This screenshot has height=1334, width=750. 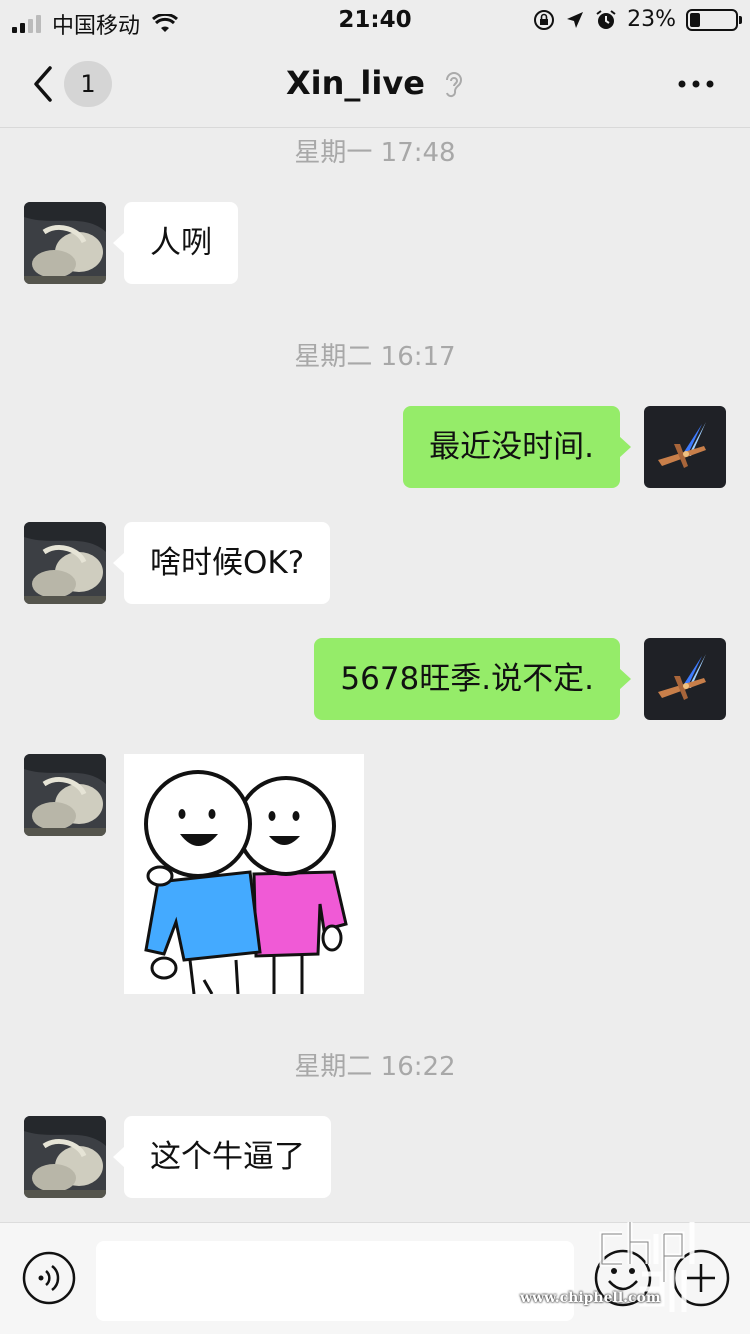 I want to click on message-bubble-incoming: 人咧, so click(x=175, y=243).